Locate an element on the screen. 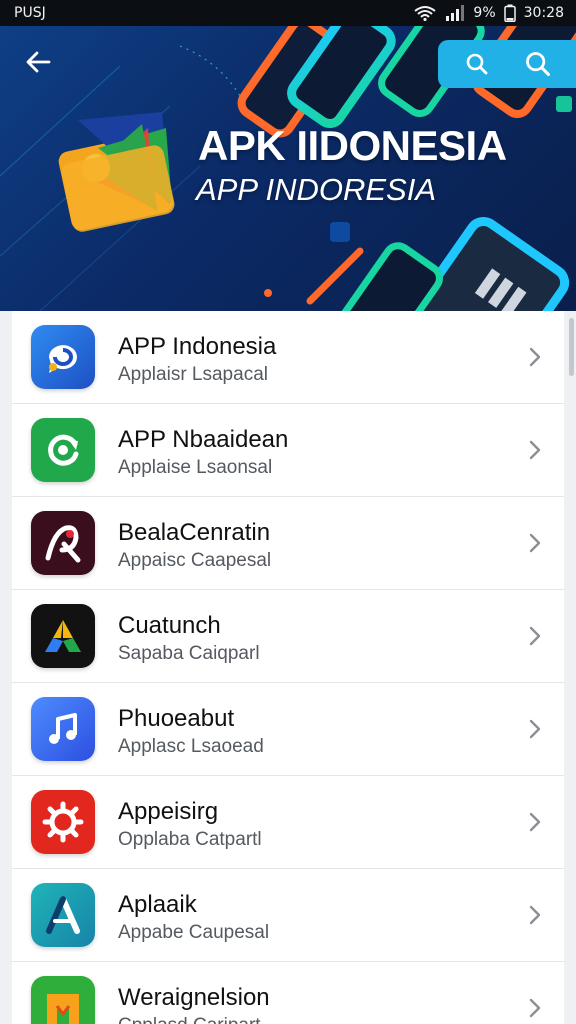 Image resolution: width=576 pixels, height=1024 pixels. app-subtitle: Opplaba Catpartl is located at coordinates (190, 839).